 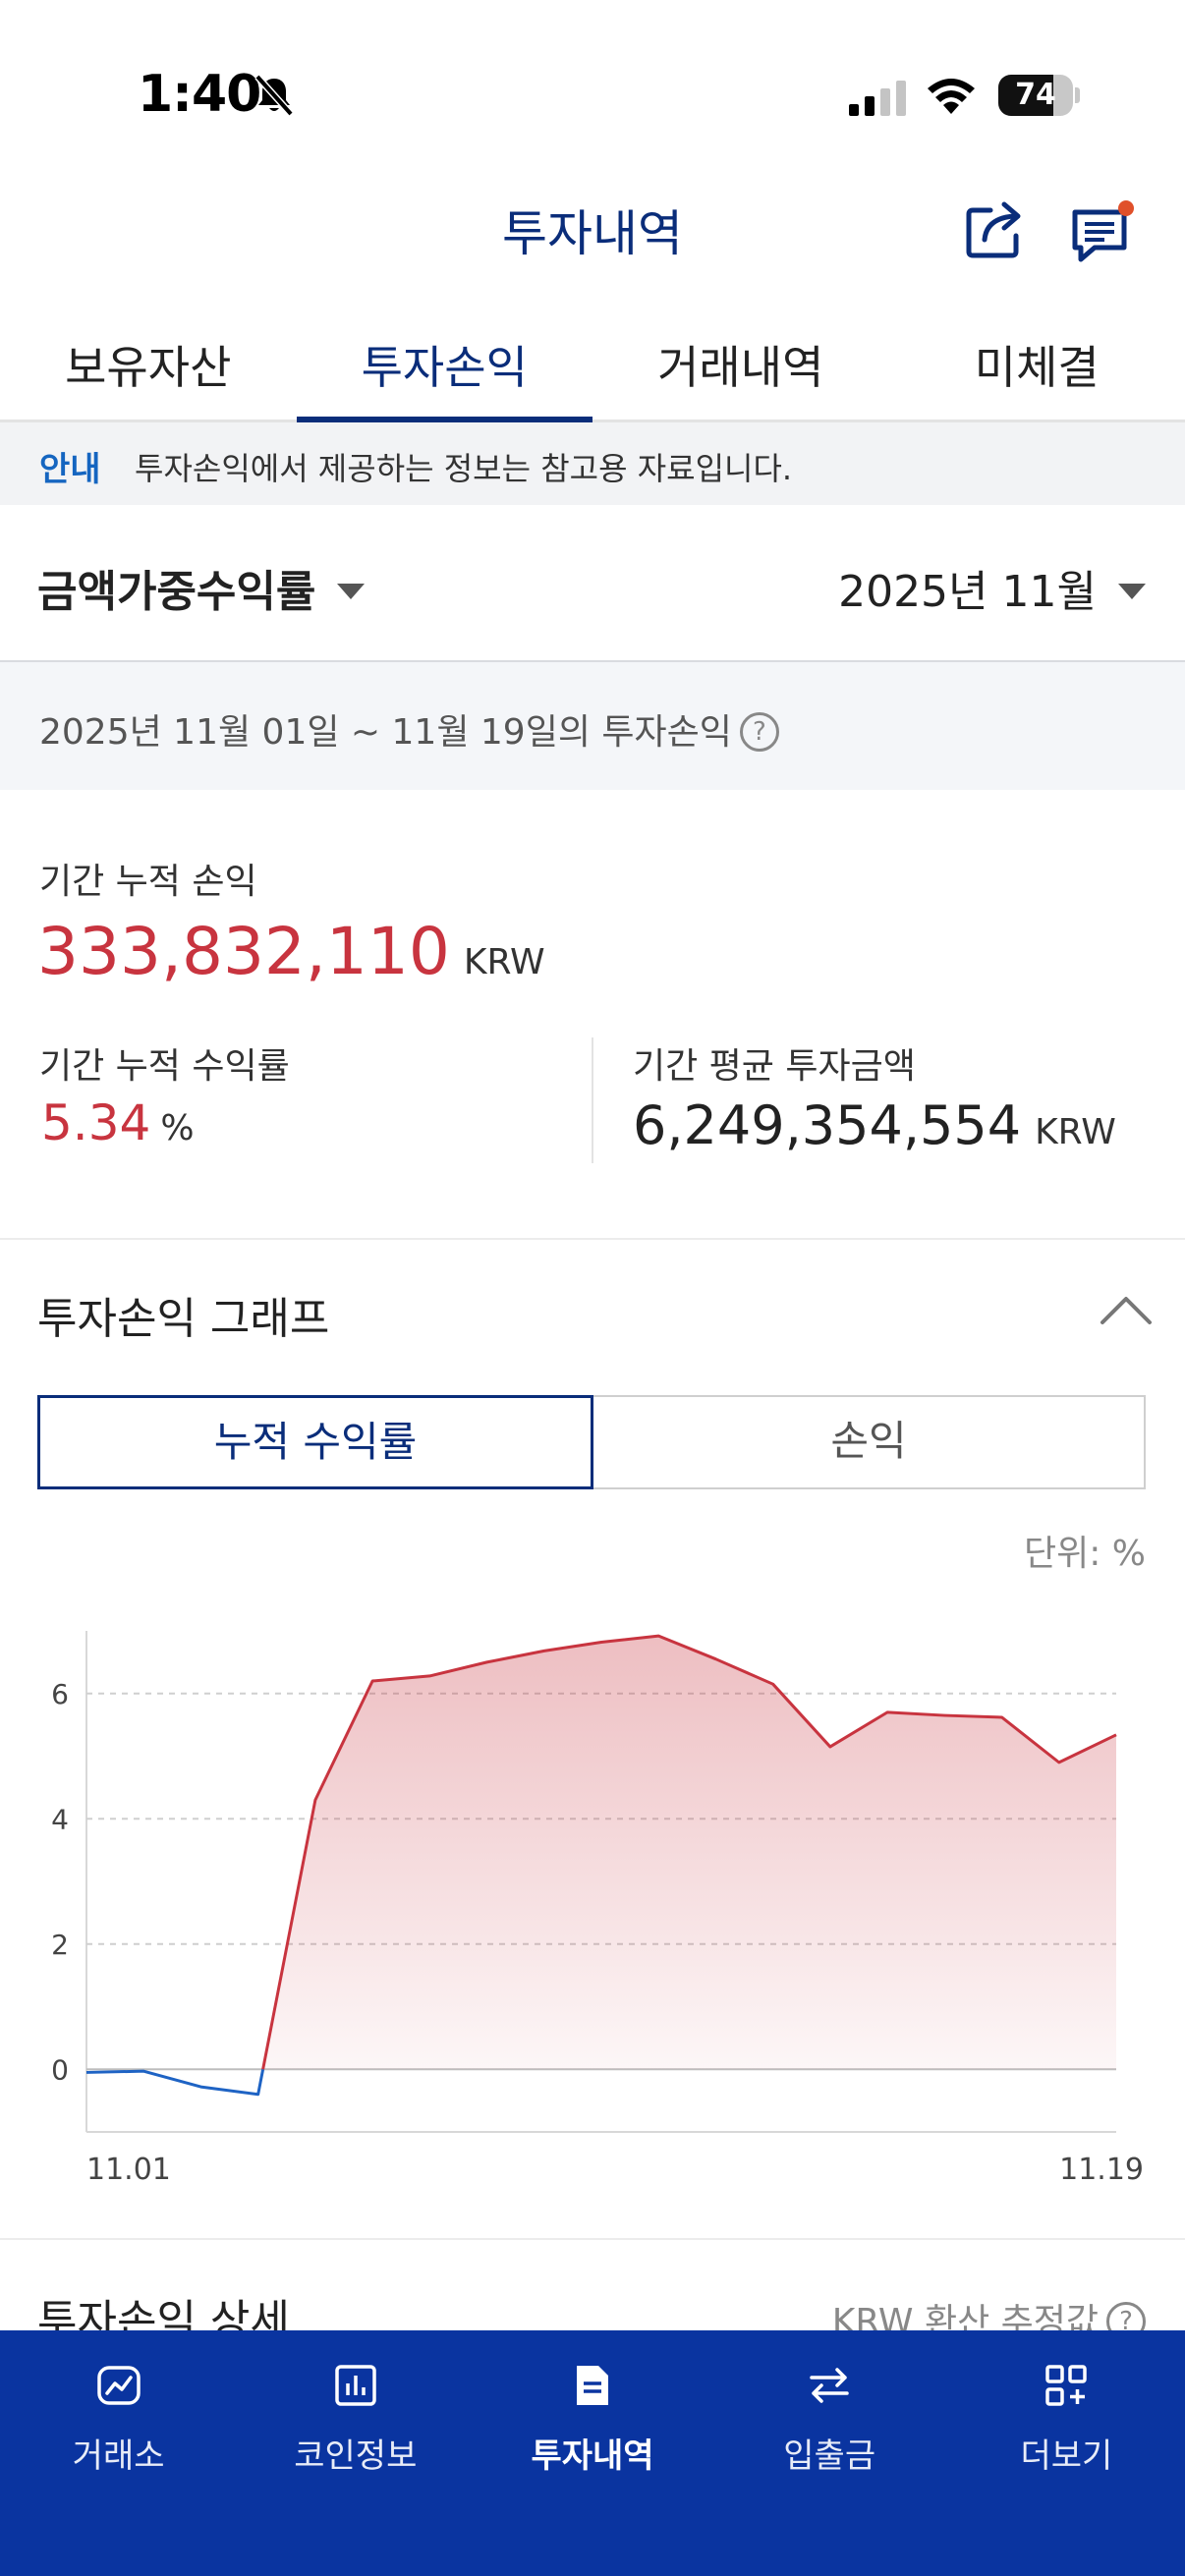 I want to click on nav-label: 투자내역, so click(x=592, y=2456).